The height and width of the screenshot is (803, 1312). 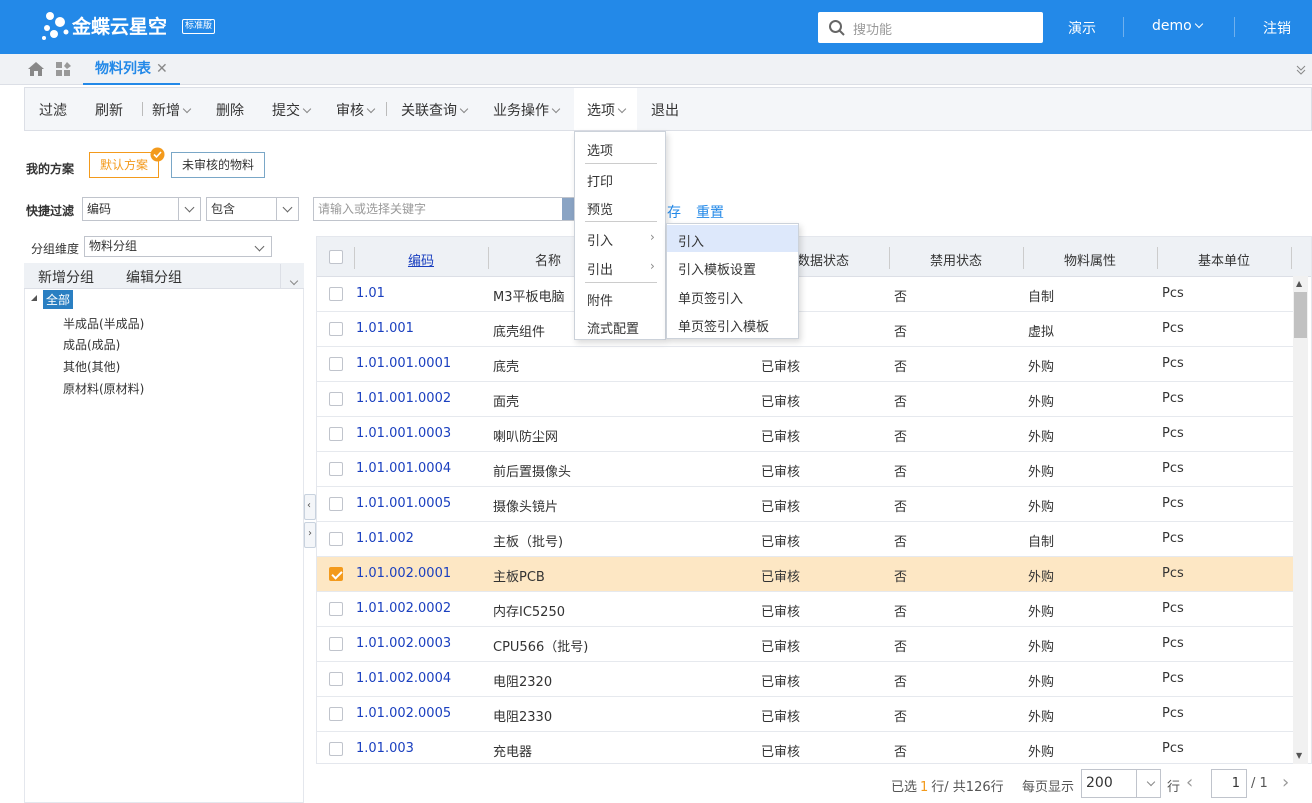 I want to click on add-group-button: 新增分组, so click(x=66, y=277).